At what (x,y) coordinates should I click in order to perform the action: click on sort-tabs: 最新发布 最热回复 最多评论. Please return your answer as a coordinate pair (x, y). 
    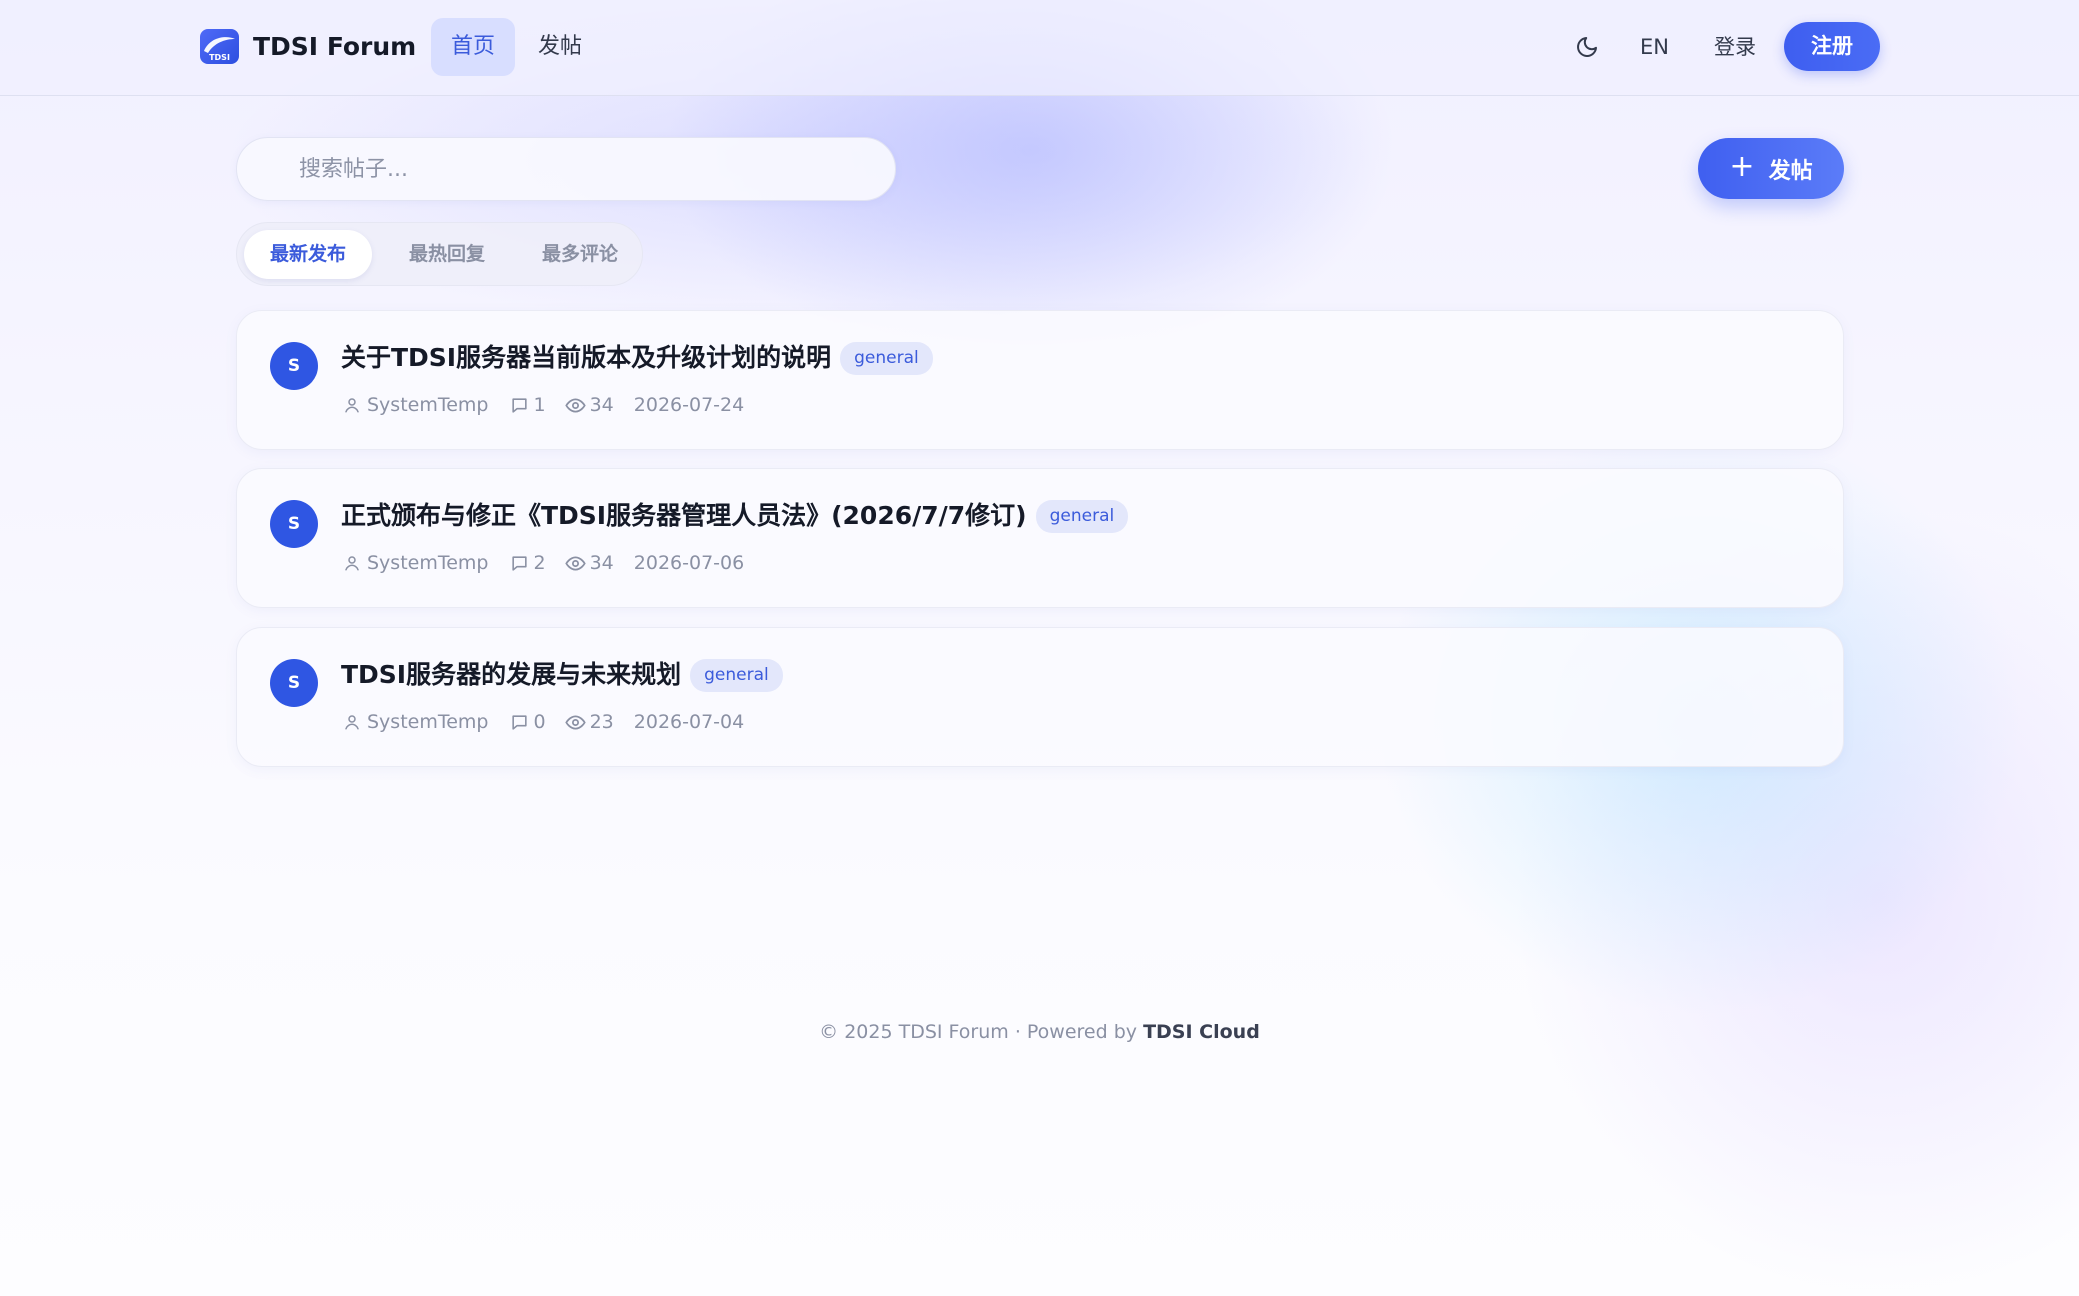
    Looking at the image, I should click on (439, 254).